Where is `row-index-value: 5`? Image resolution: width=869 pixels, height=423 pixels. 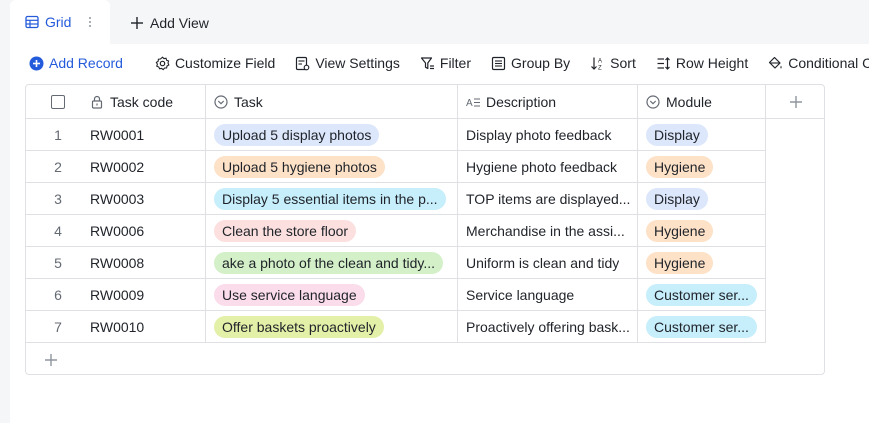 row-index-value: 5 is located at coordinates (58, 262).